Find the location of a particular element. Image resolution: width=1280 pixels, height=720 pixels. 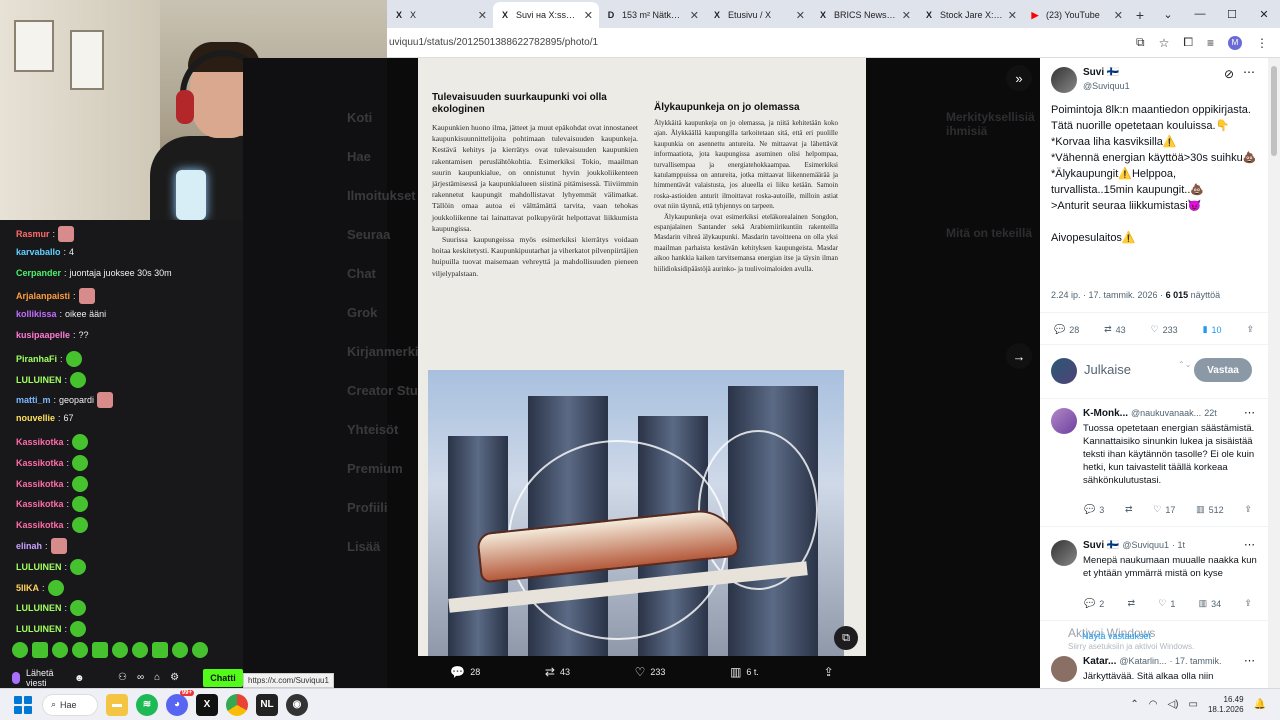

chat-username: elinah is located at coordinates (29, 546).